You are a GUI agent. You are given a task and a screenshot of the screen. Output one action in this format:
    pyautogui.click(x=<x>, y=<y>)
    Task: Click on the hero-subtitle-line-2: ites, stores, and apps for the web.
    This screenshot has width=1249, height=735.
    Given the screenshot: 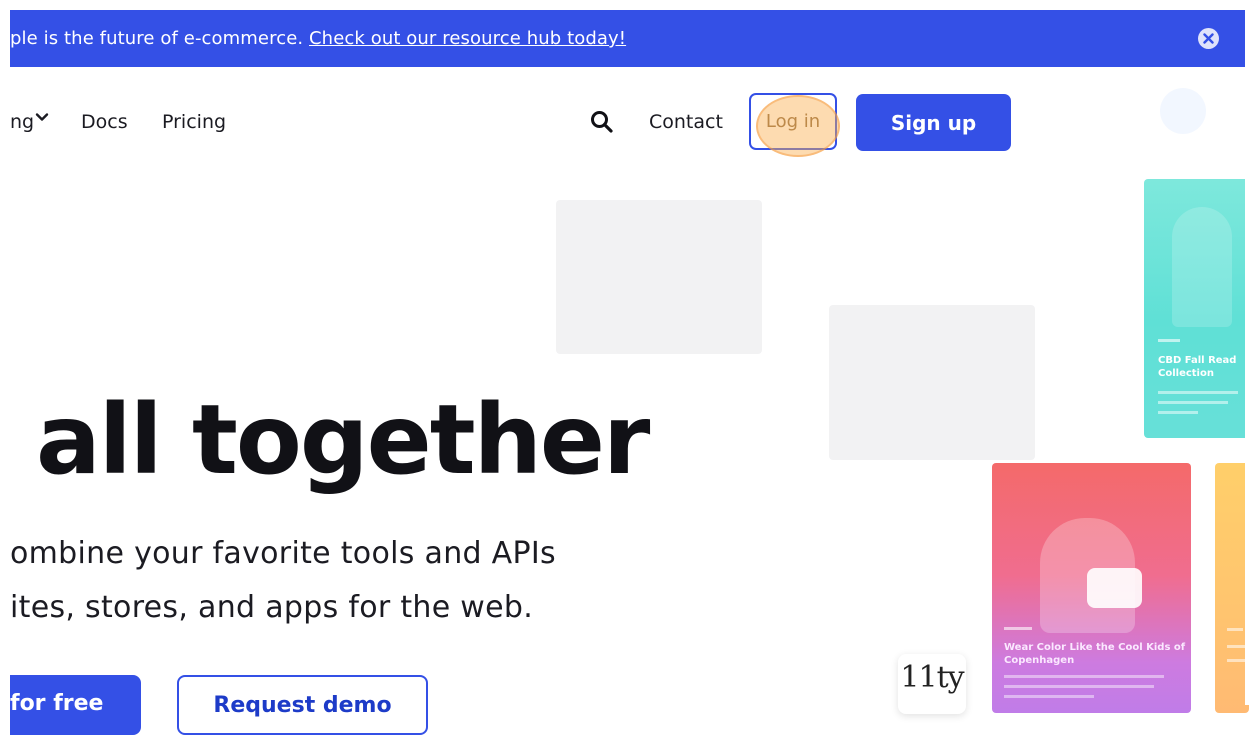 What is the action you would take?
    pyautogui.click(x=272, y=607)
    